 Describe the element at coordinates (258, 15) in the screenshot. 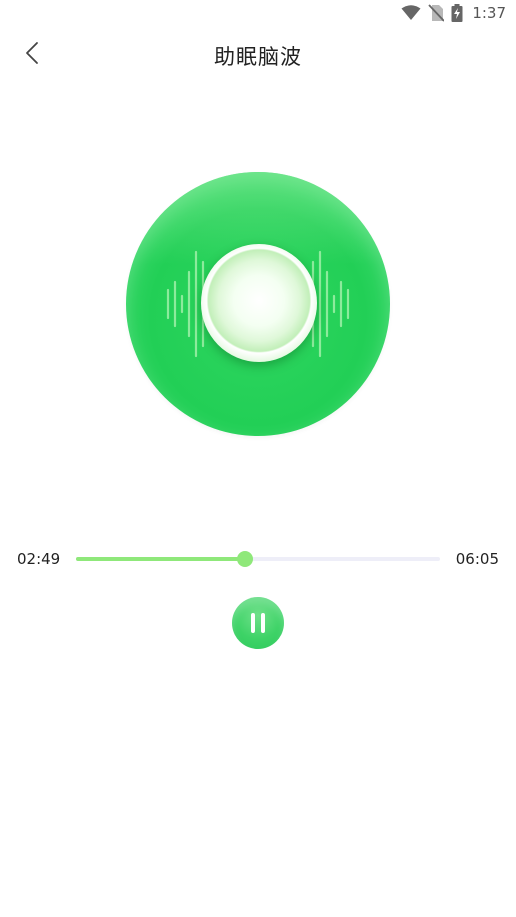

I see `status-bar: 1:37` at that location.